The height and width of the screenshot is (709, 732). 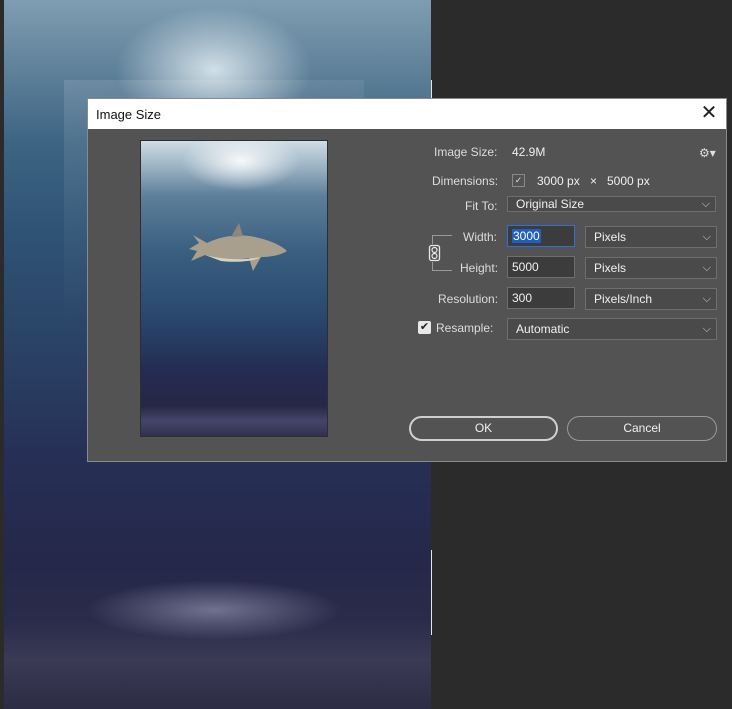 What do you see at coordinates (241, 166) in the screenshot?
I see `preview-sunlight` at bounding box center [241, 166].